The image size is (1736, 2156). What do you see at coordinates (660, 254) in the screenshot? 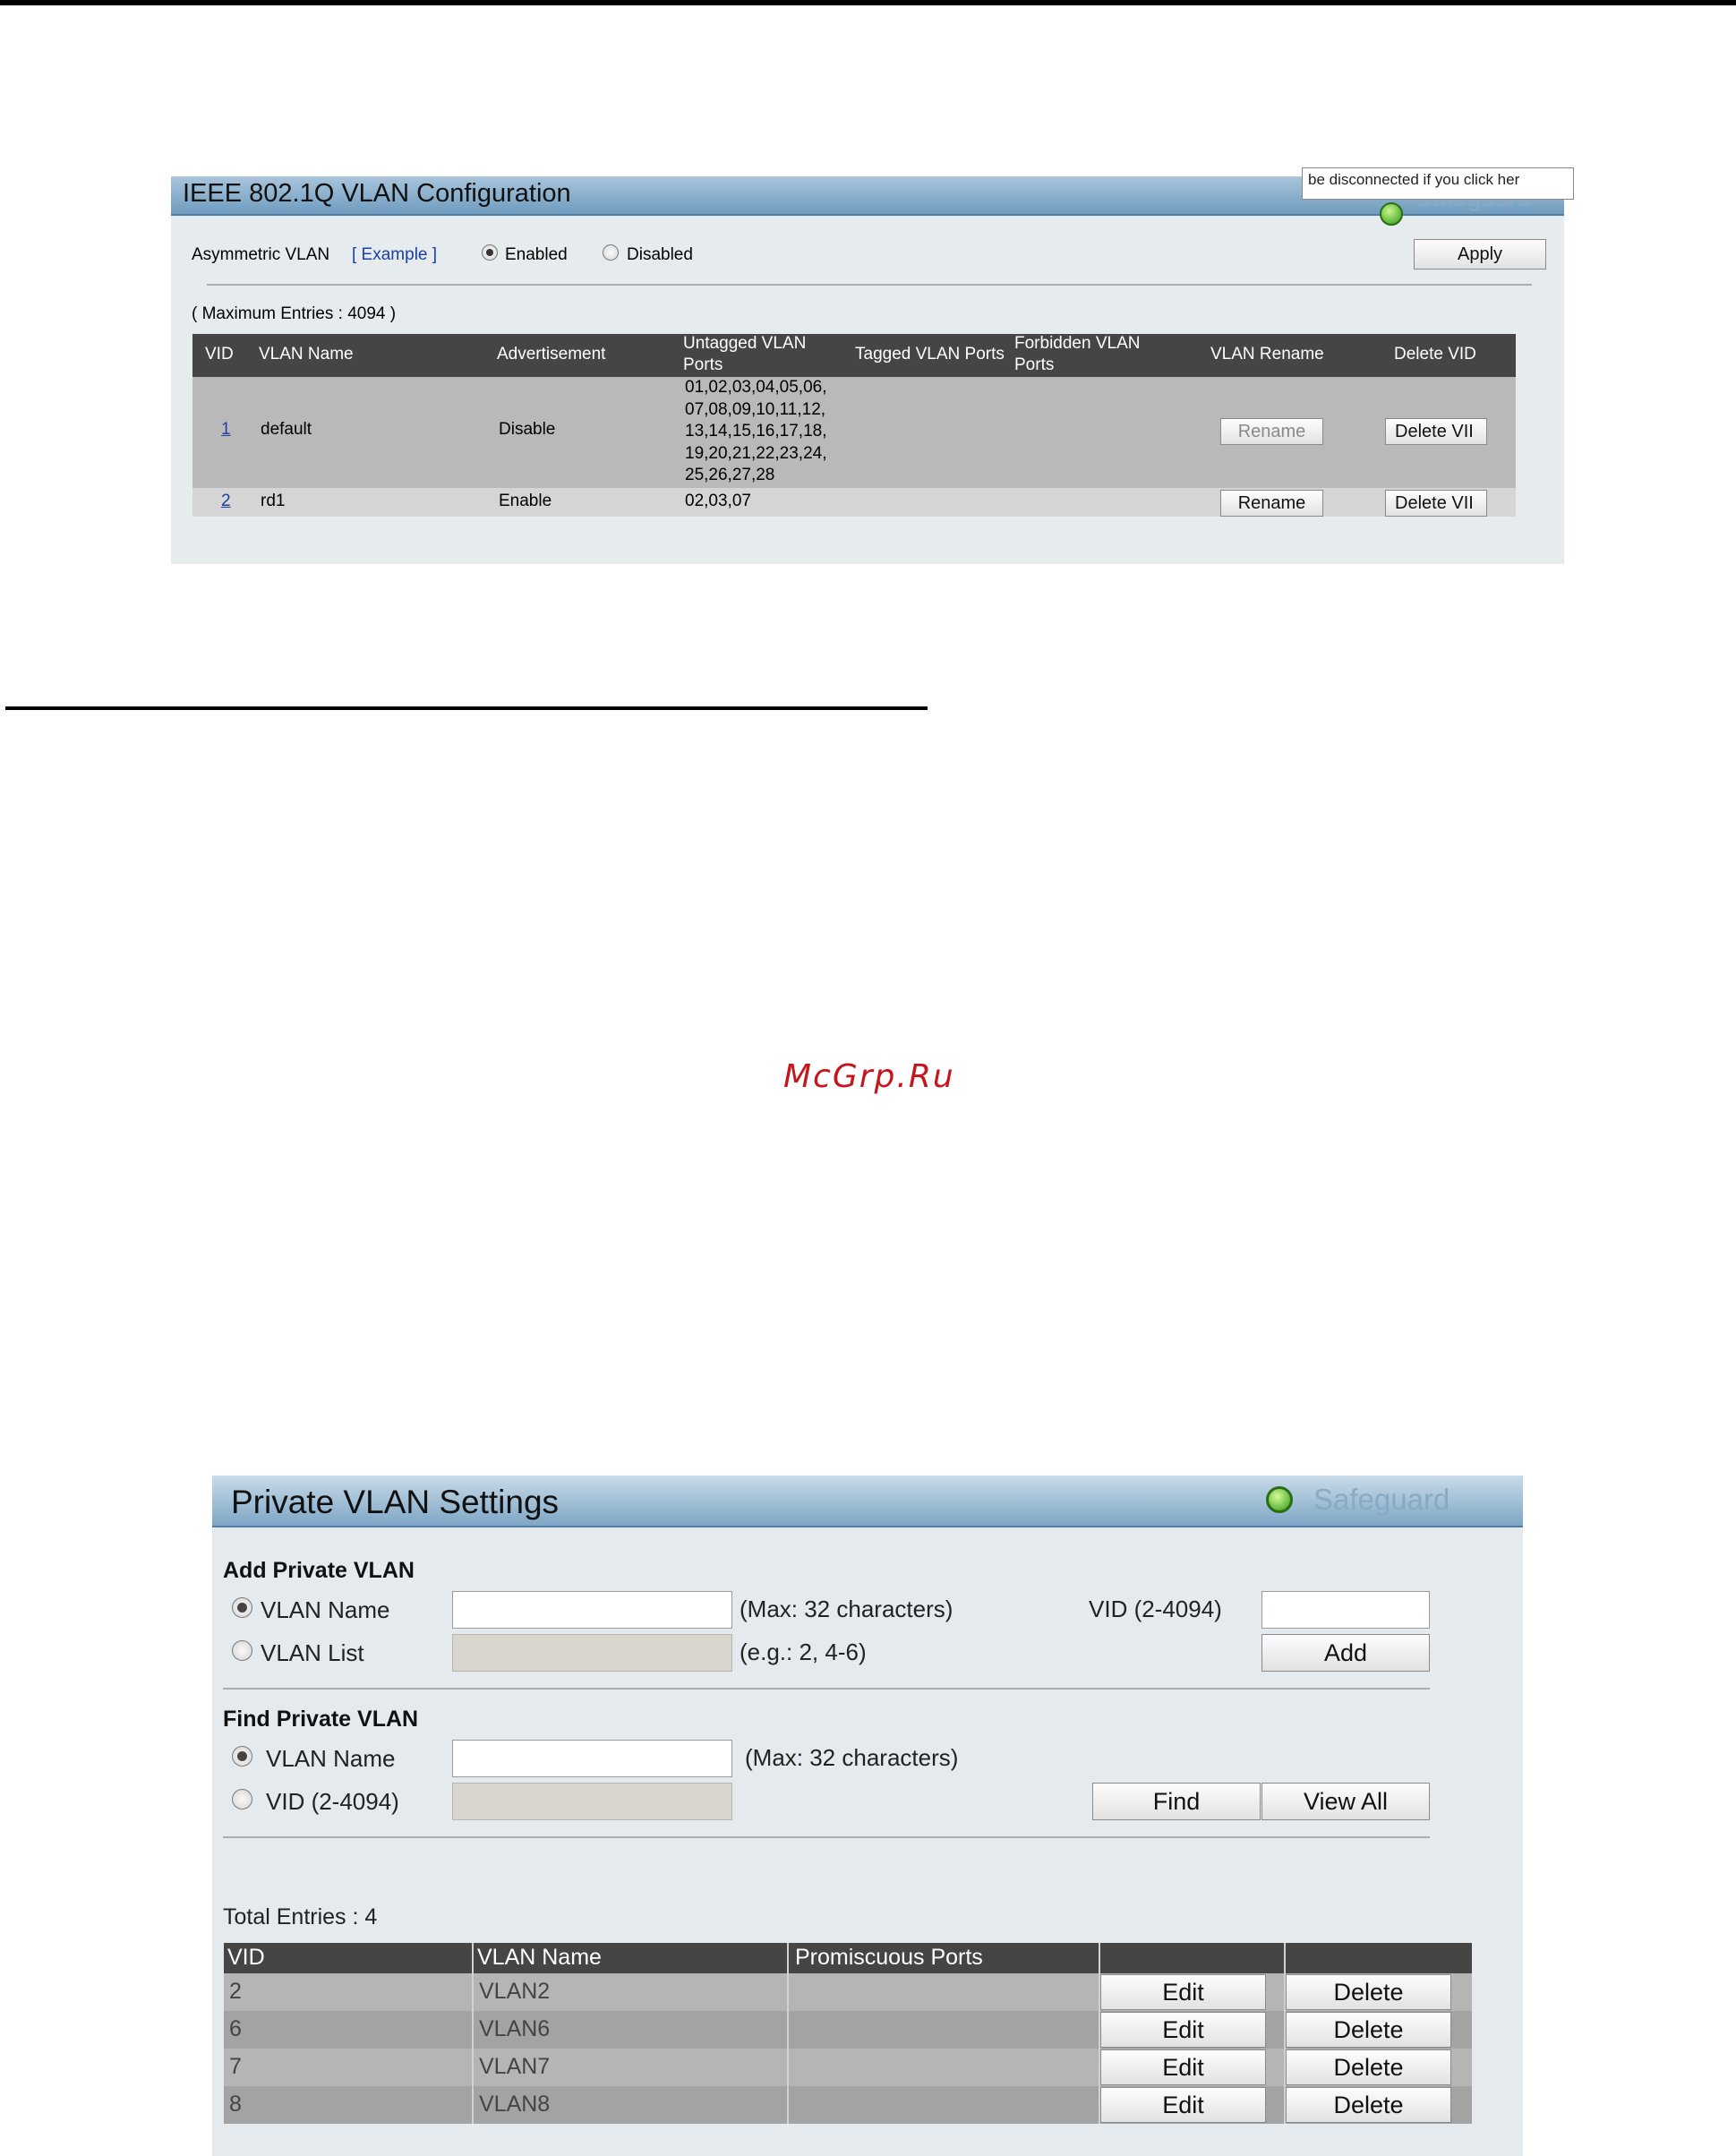
I see `disabled-label: Disabled` at bounding box center [660, 254].